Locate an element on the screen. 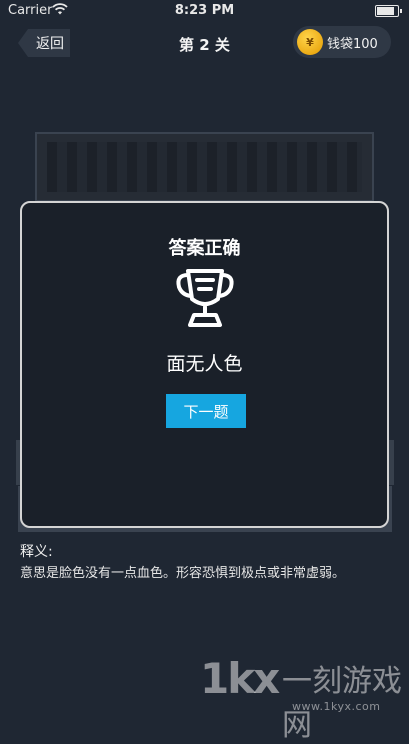 The width and height of the screenshot is (409, 744). watermark-url: www.1kyx.com is located at coordinates (336, 706).